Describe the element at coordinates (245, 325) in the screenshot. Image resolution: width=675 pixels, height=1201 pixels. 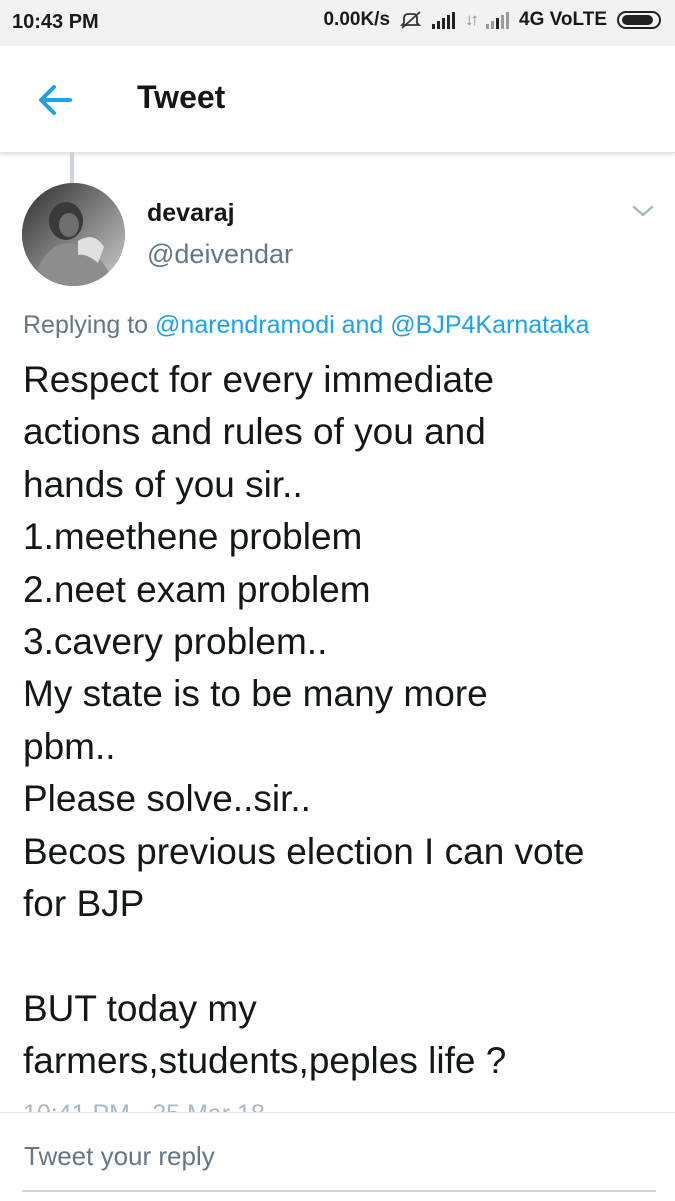
I see `mention-link: @narendramodi` at that location.